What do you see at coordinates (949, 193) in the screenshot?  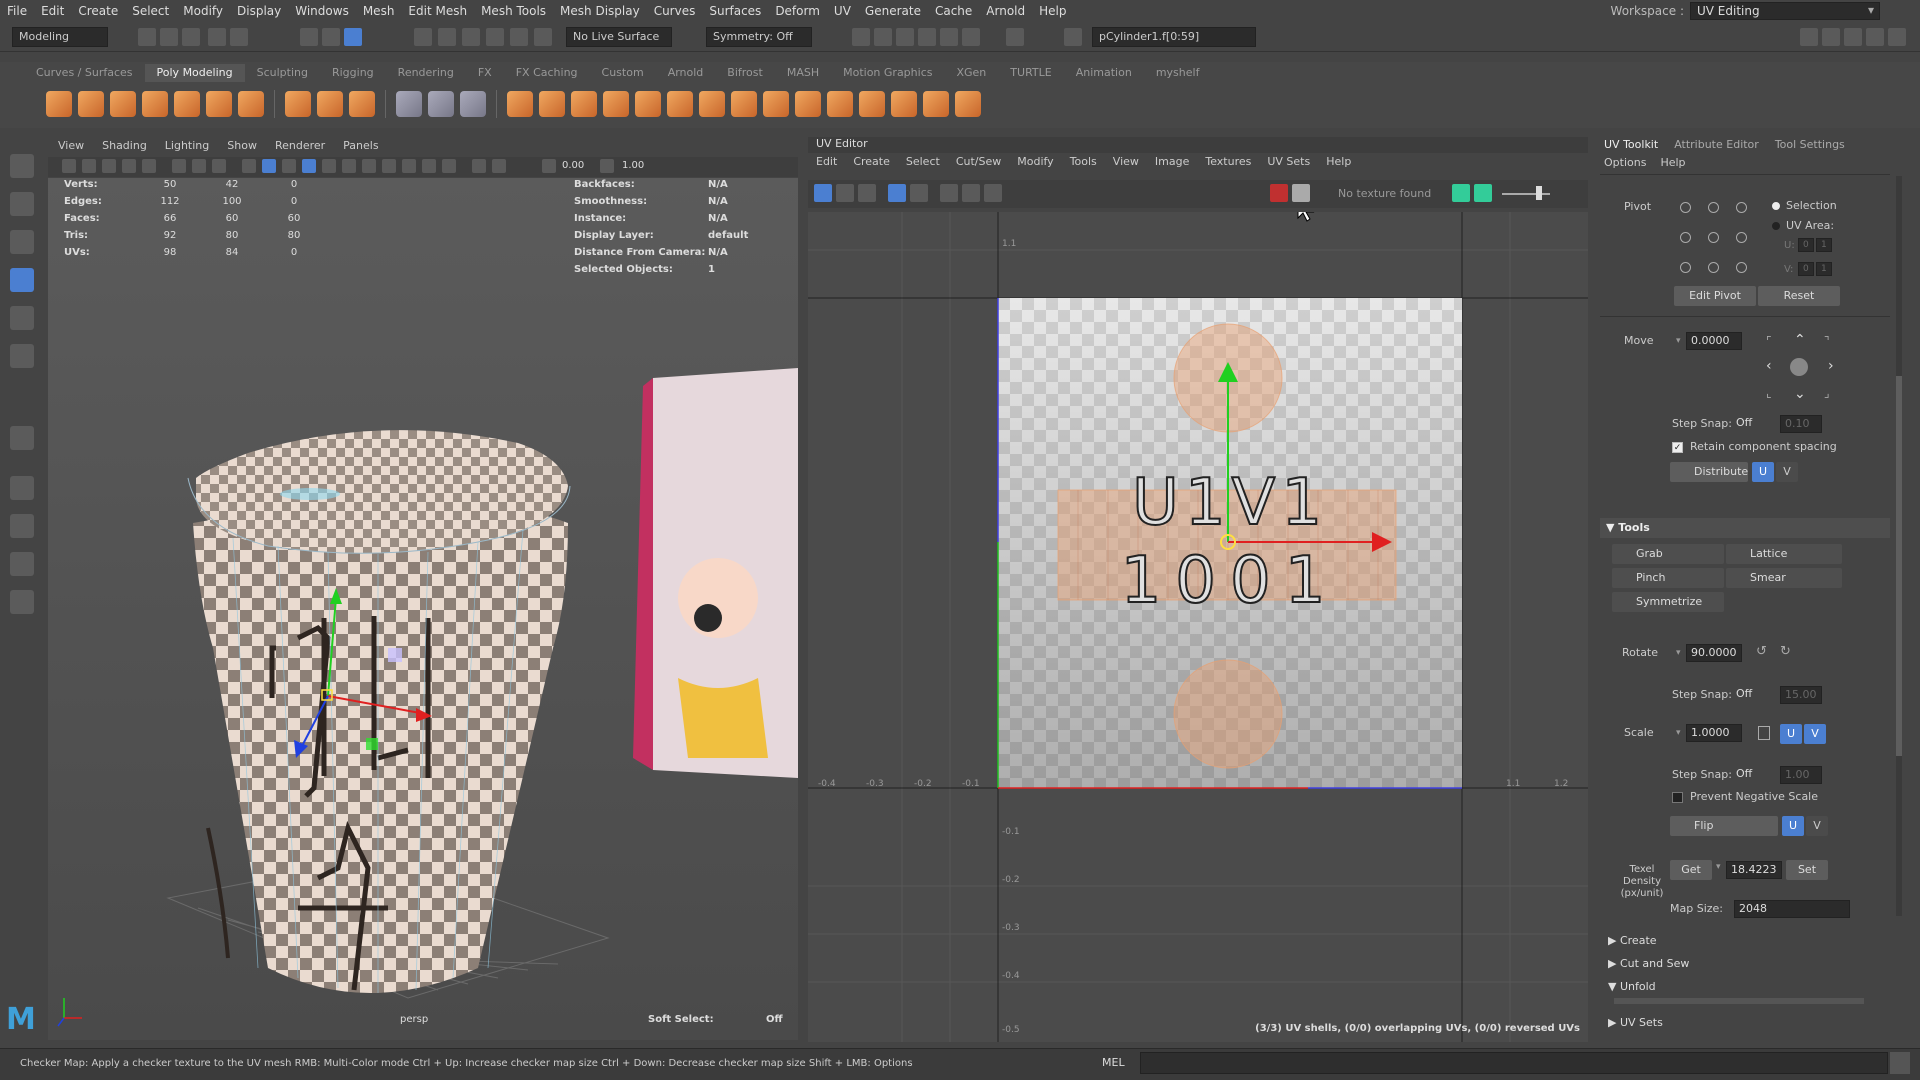 I see `uv-grid-icon` at bounding box center [949, 193].